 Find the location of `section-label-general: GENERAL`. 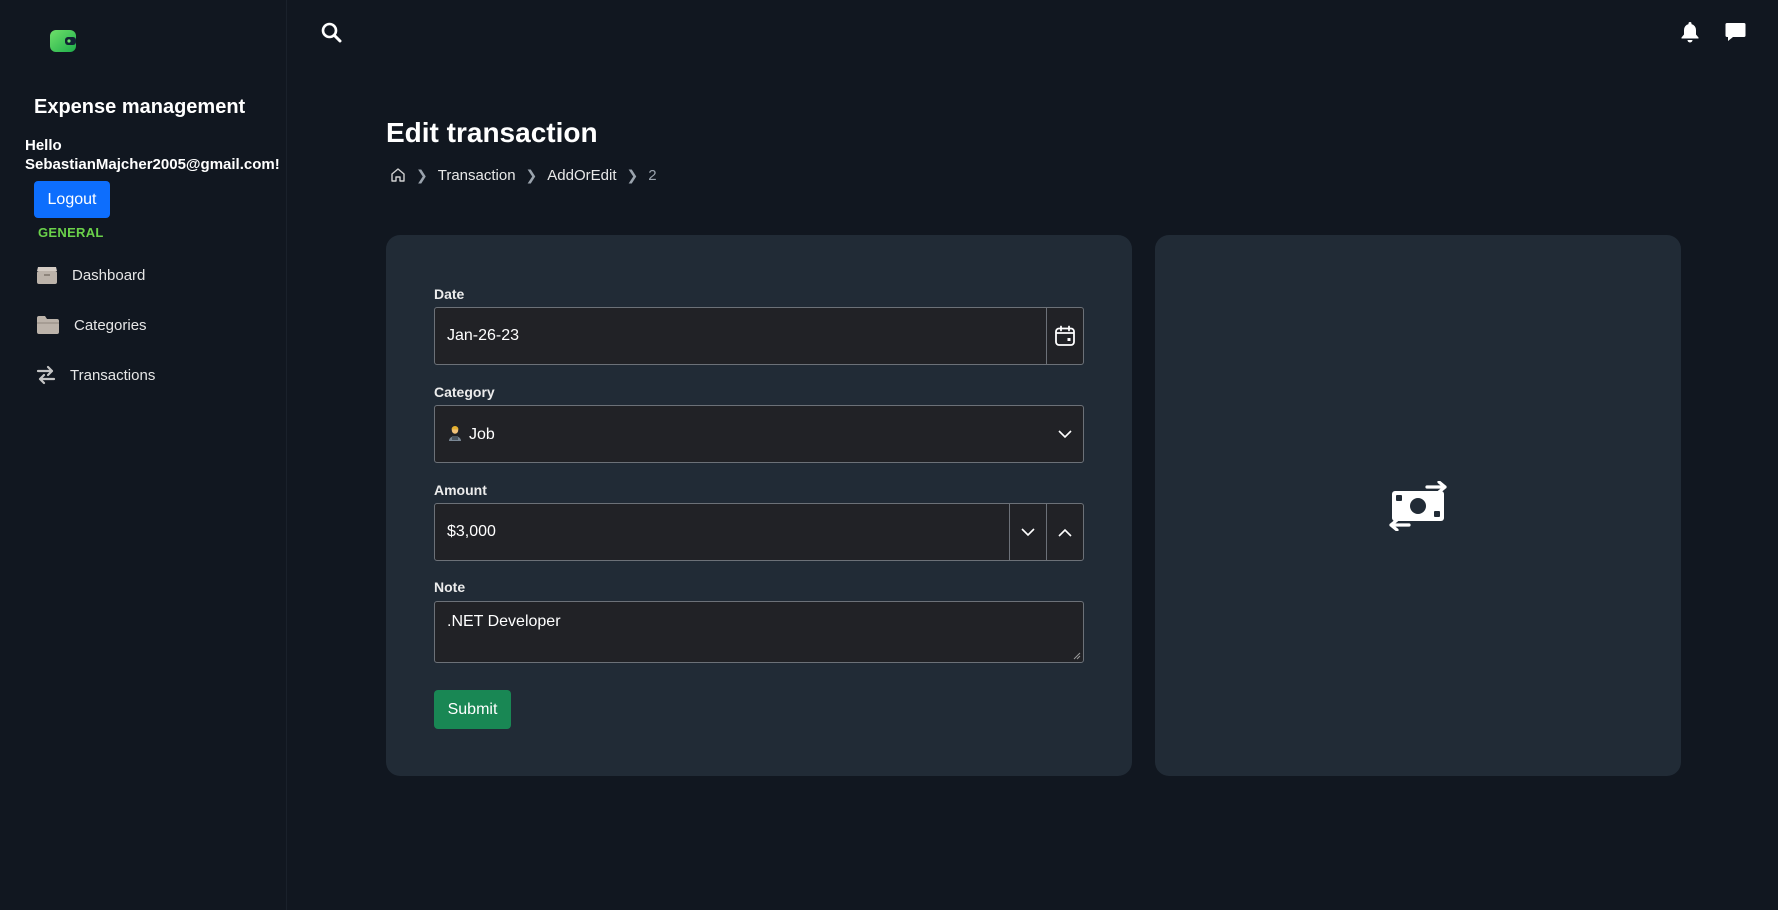

section-label-general: GENERAL is located at coordinates (71, 232).